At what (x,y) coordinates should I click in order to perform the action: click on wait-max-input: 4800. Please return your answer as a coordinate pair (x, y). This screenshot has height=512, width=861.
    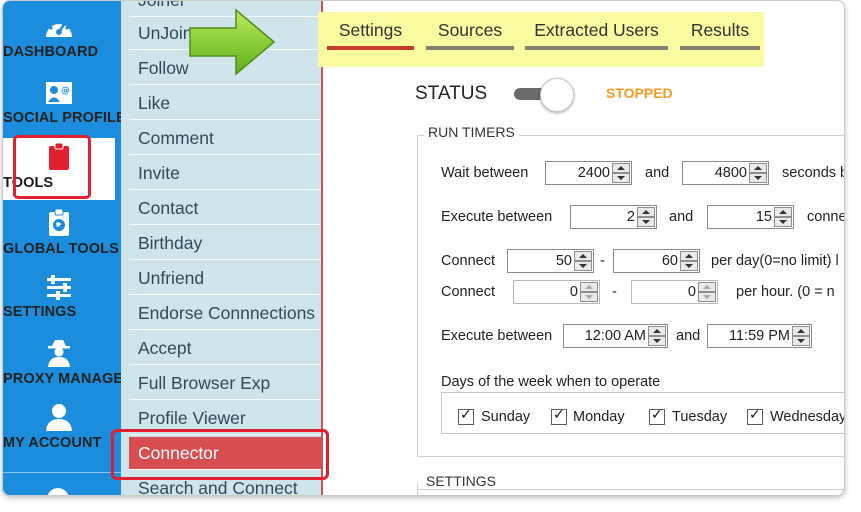
    Looking at the image, I should click on (725, 173).